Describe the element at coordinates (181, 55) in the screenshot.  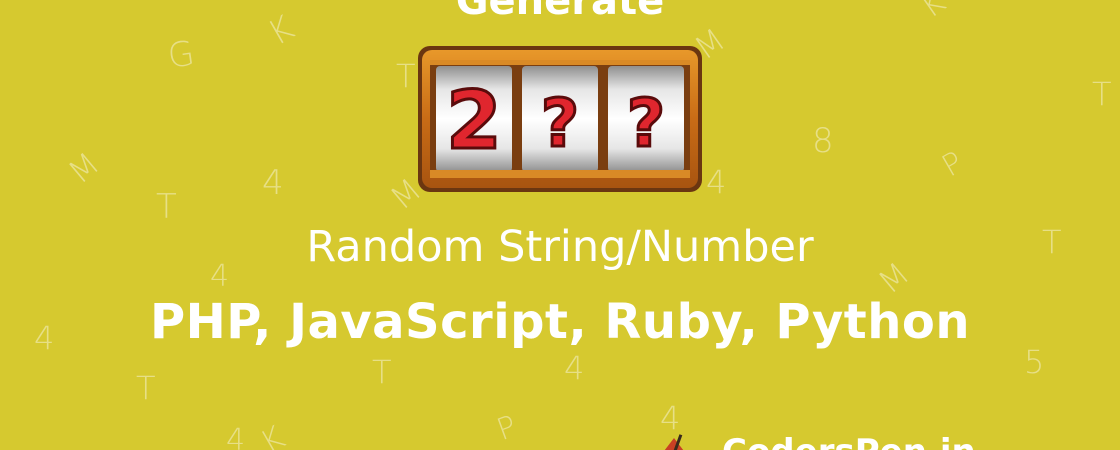
I see `bg-letter: G` at that location.